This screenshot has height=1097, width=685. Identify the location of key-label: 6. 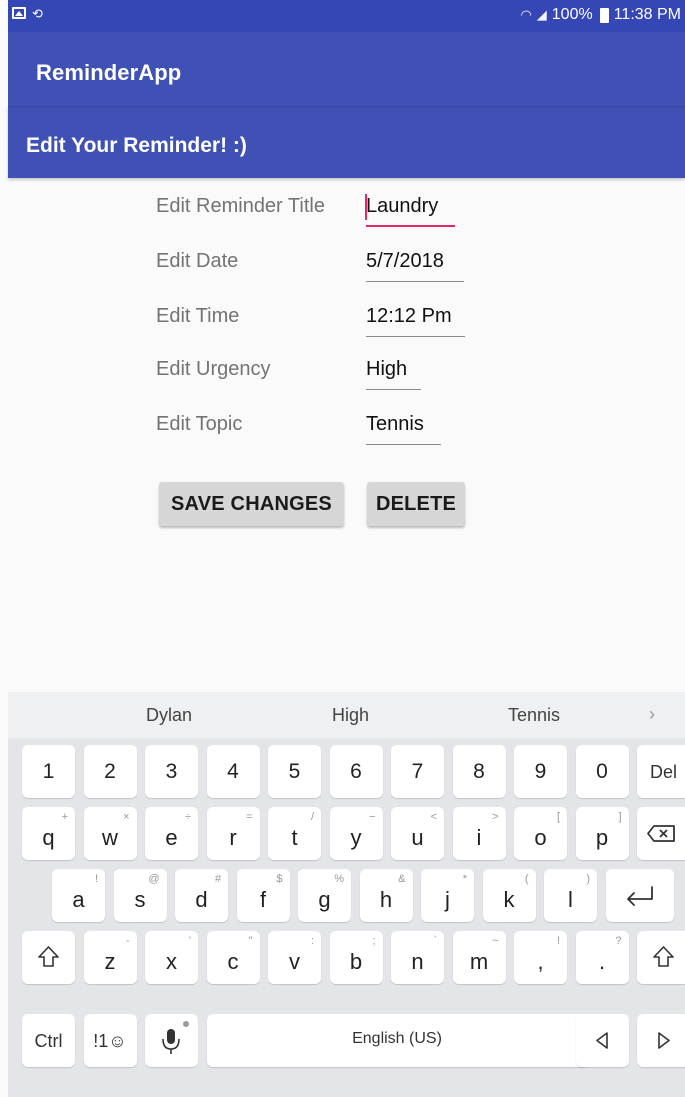
(356, 771).